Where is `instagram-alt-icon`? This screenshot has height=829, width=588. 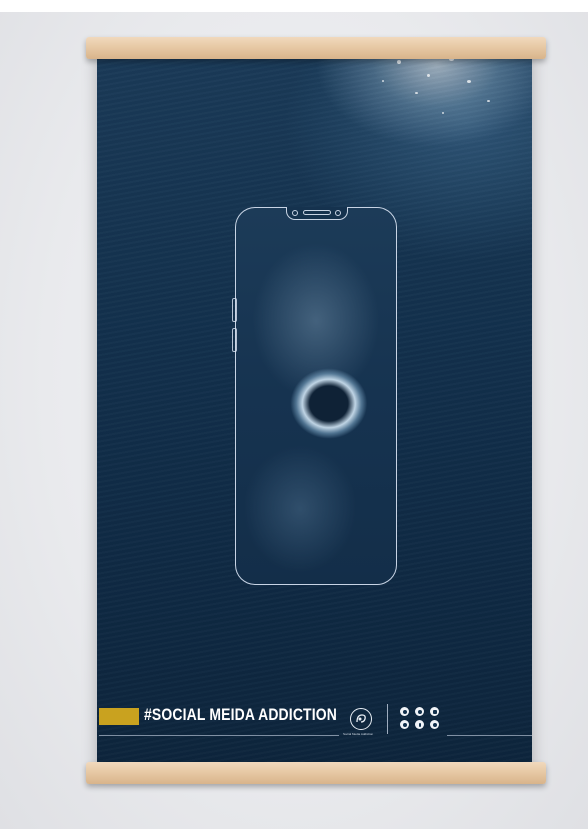 instagram-alt-icon is located at coordinates (434, 724).